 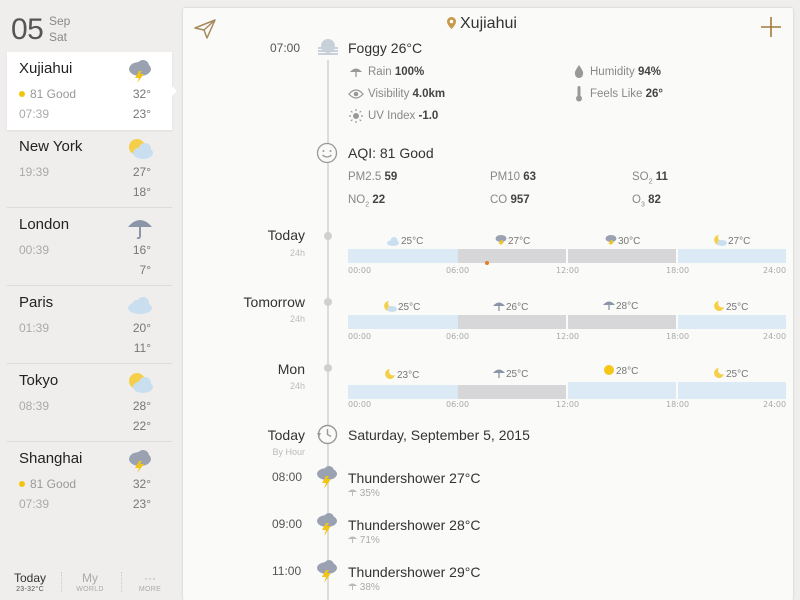 I want to click on hour-time: 08:00, so click(x=287, y=477).